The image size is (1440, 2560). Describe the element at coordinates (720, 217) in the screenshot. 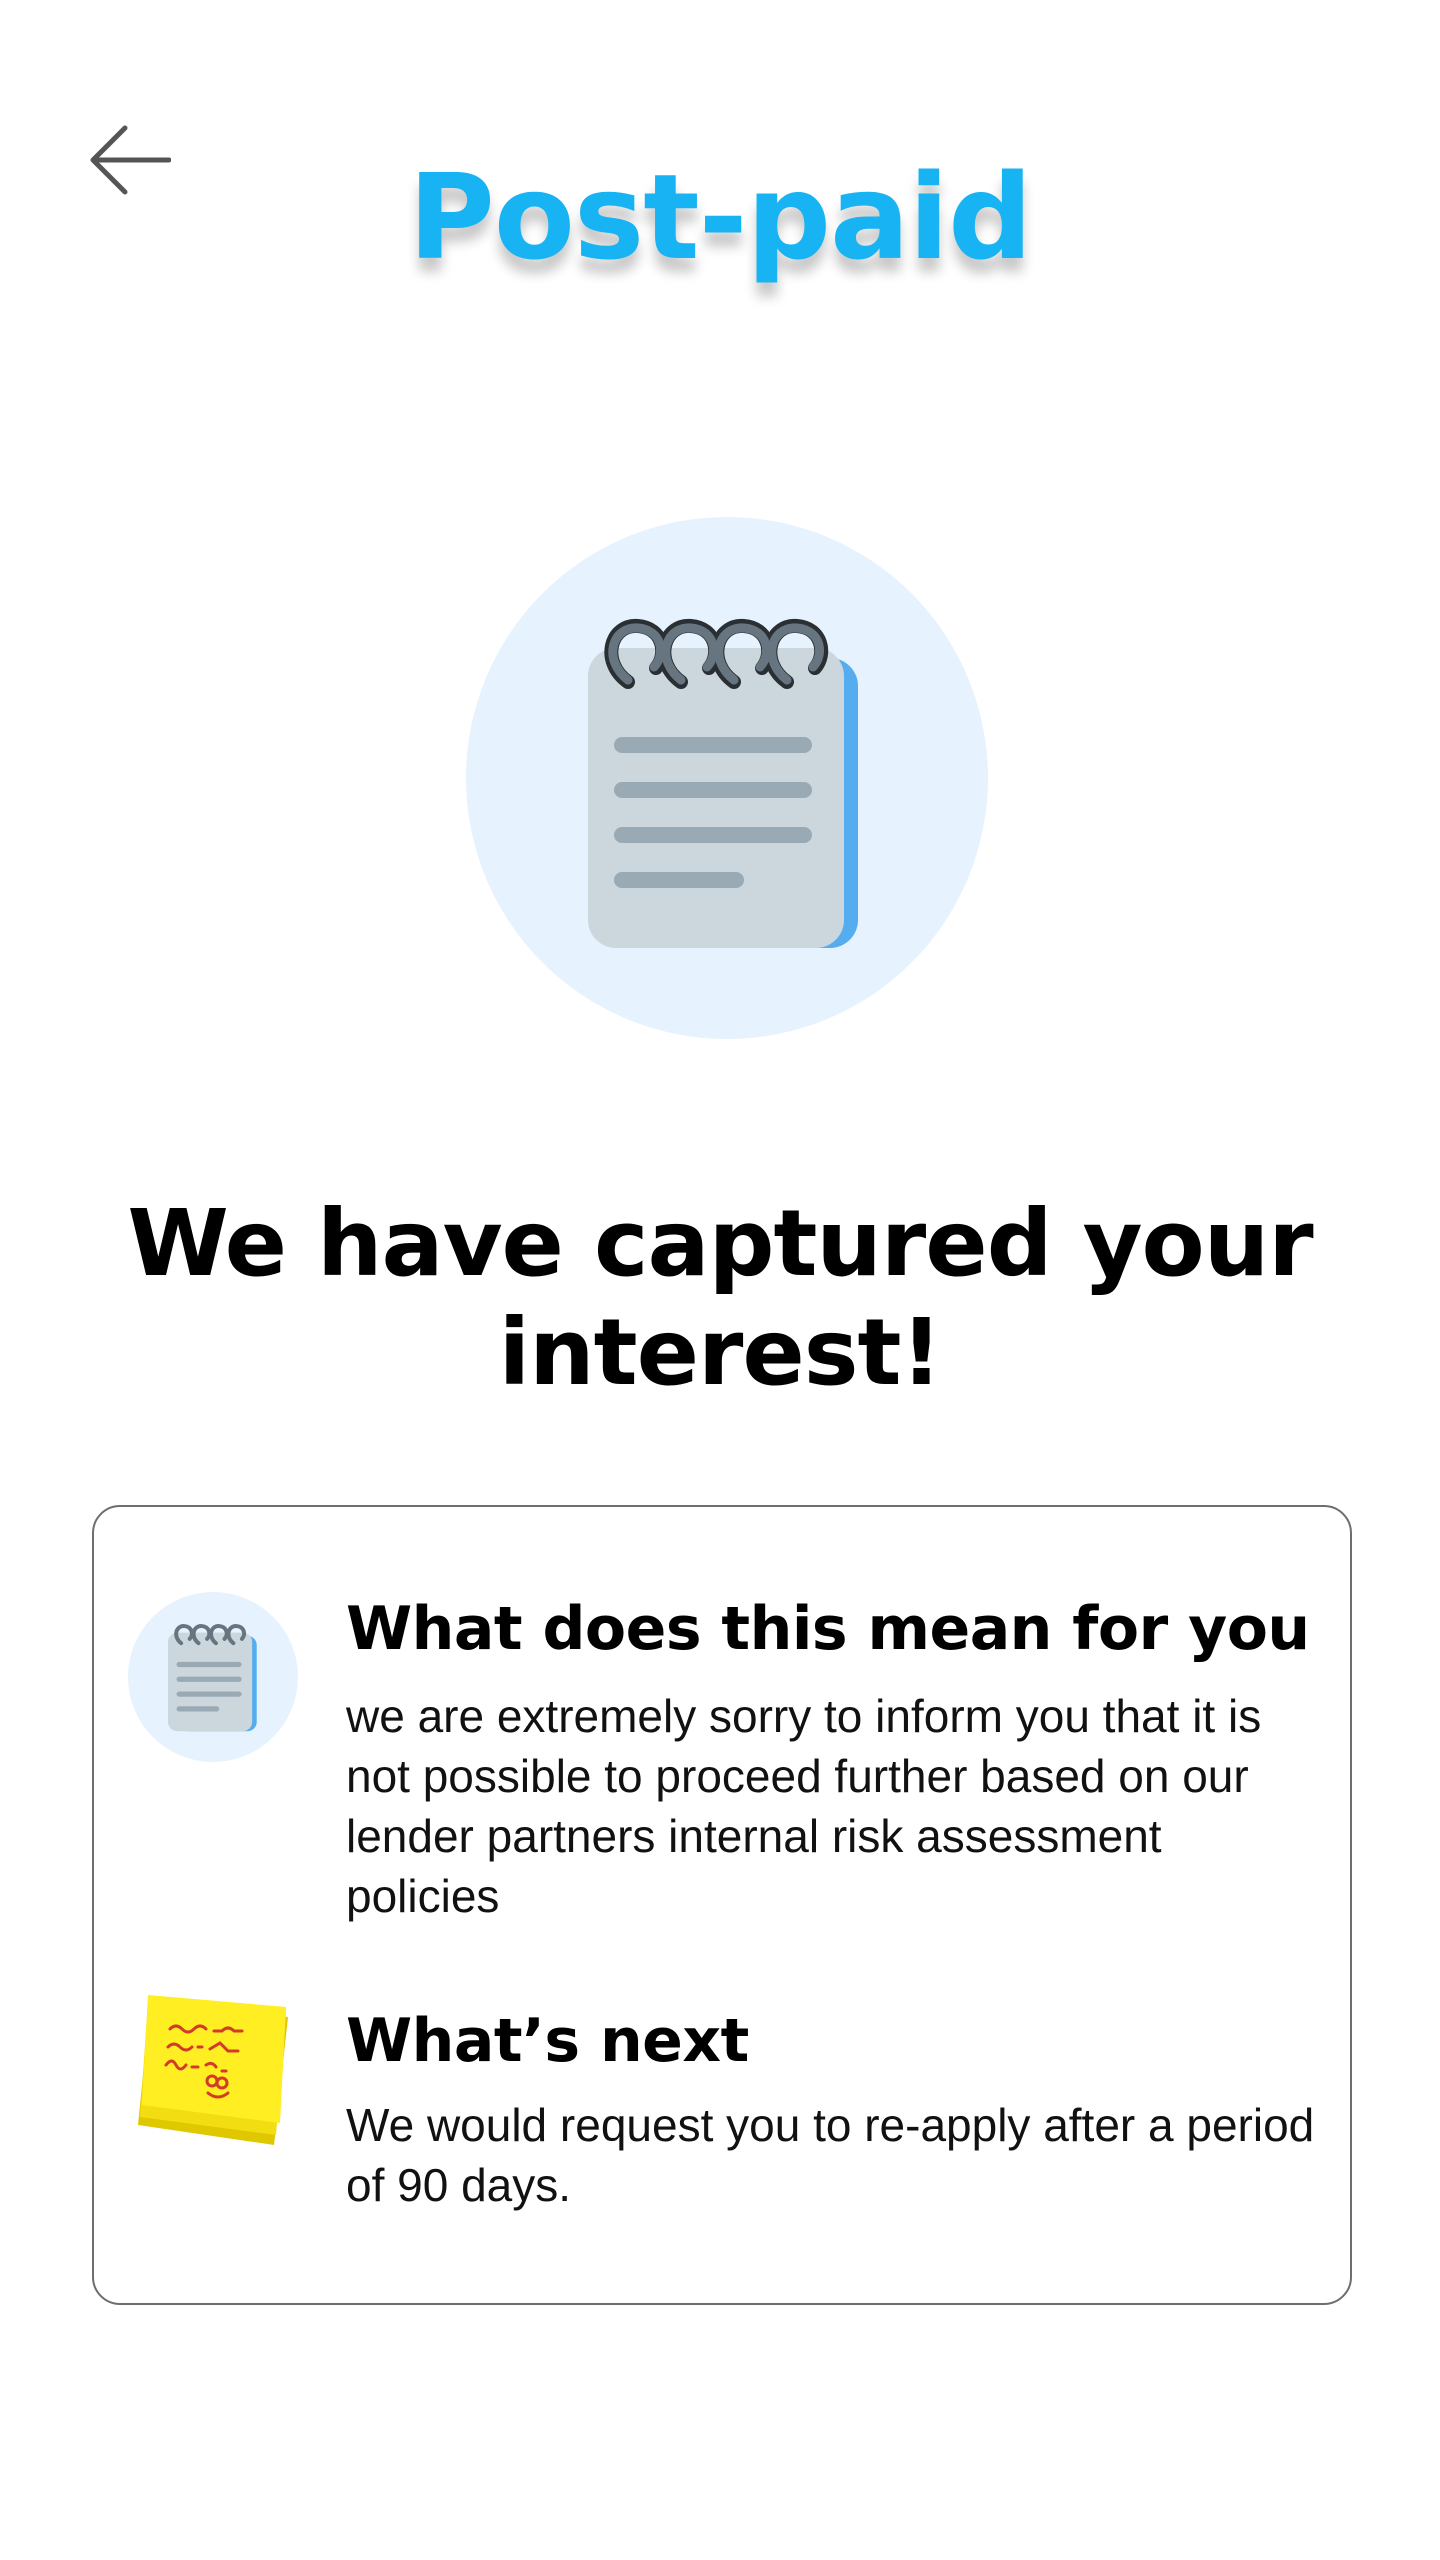

I see `page-title: Post-paid` at that location.